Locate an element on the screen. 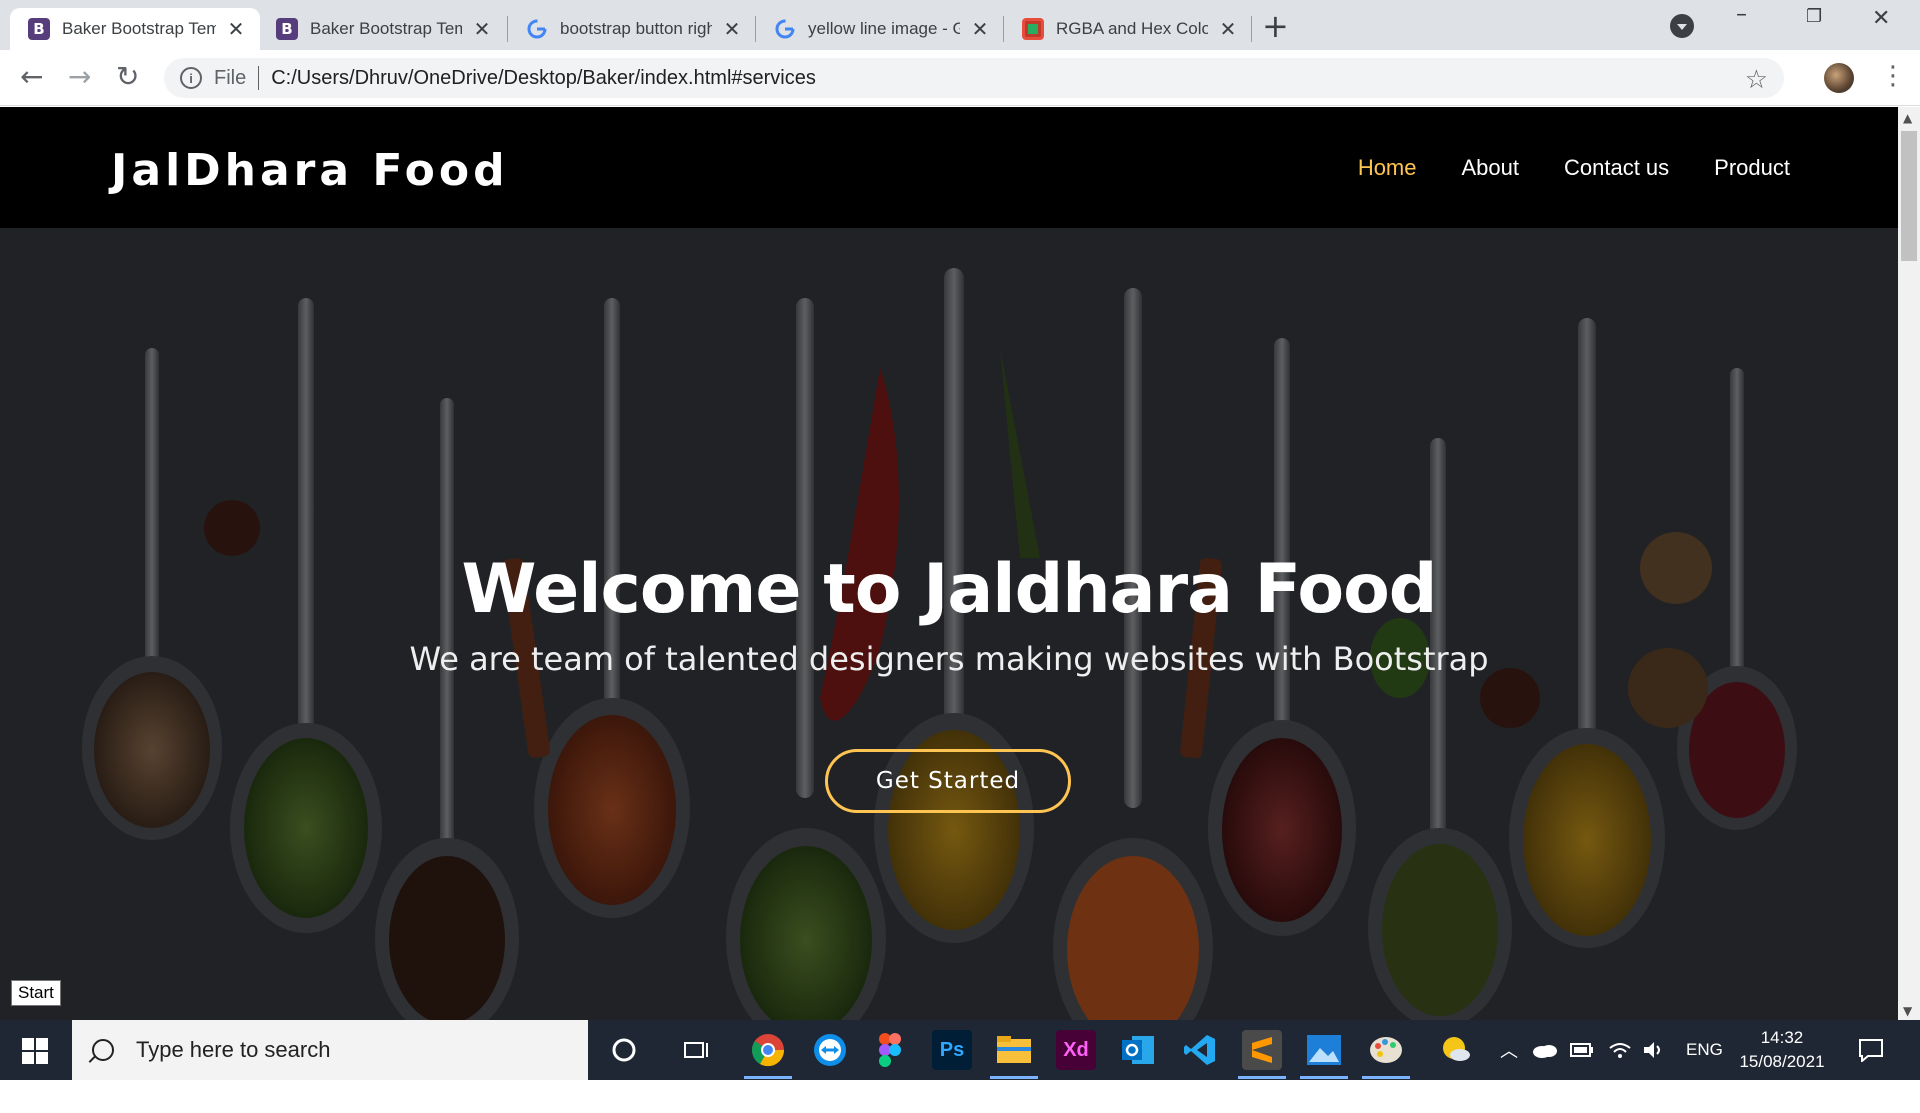  adobe-xd-icon: Xd is located at coordinates (1076, 1050).